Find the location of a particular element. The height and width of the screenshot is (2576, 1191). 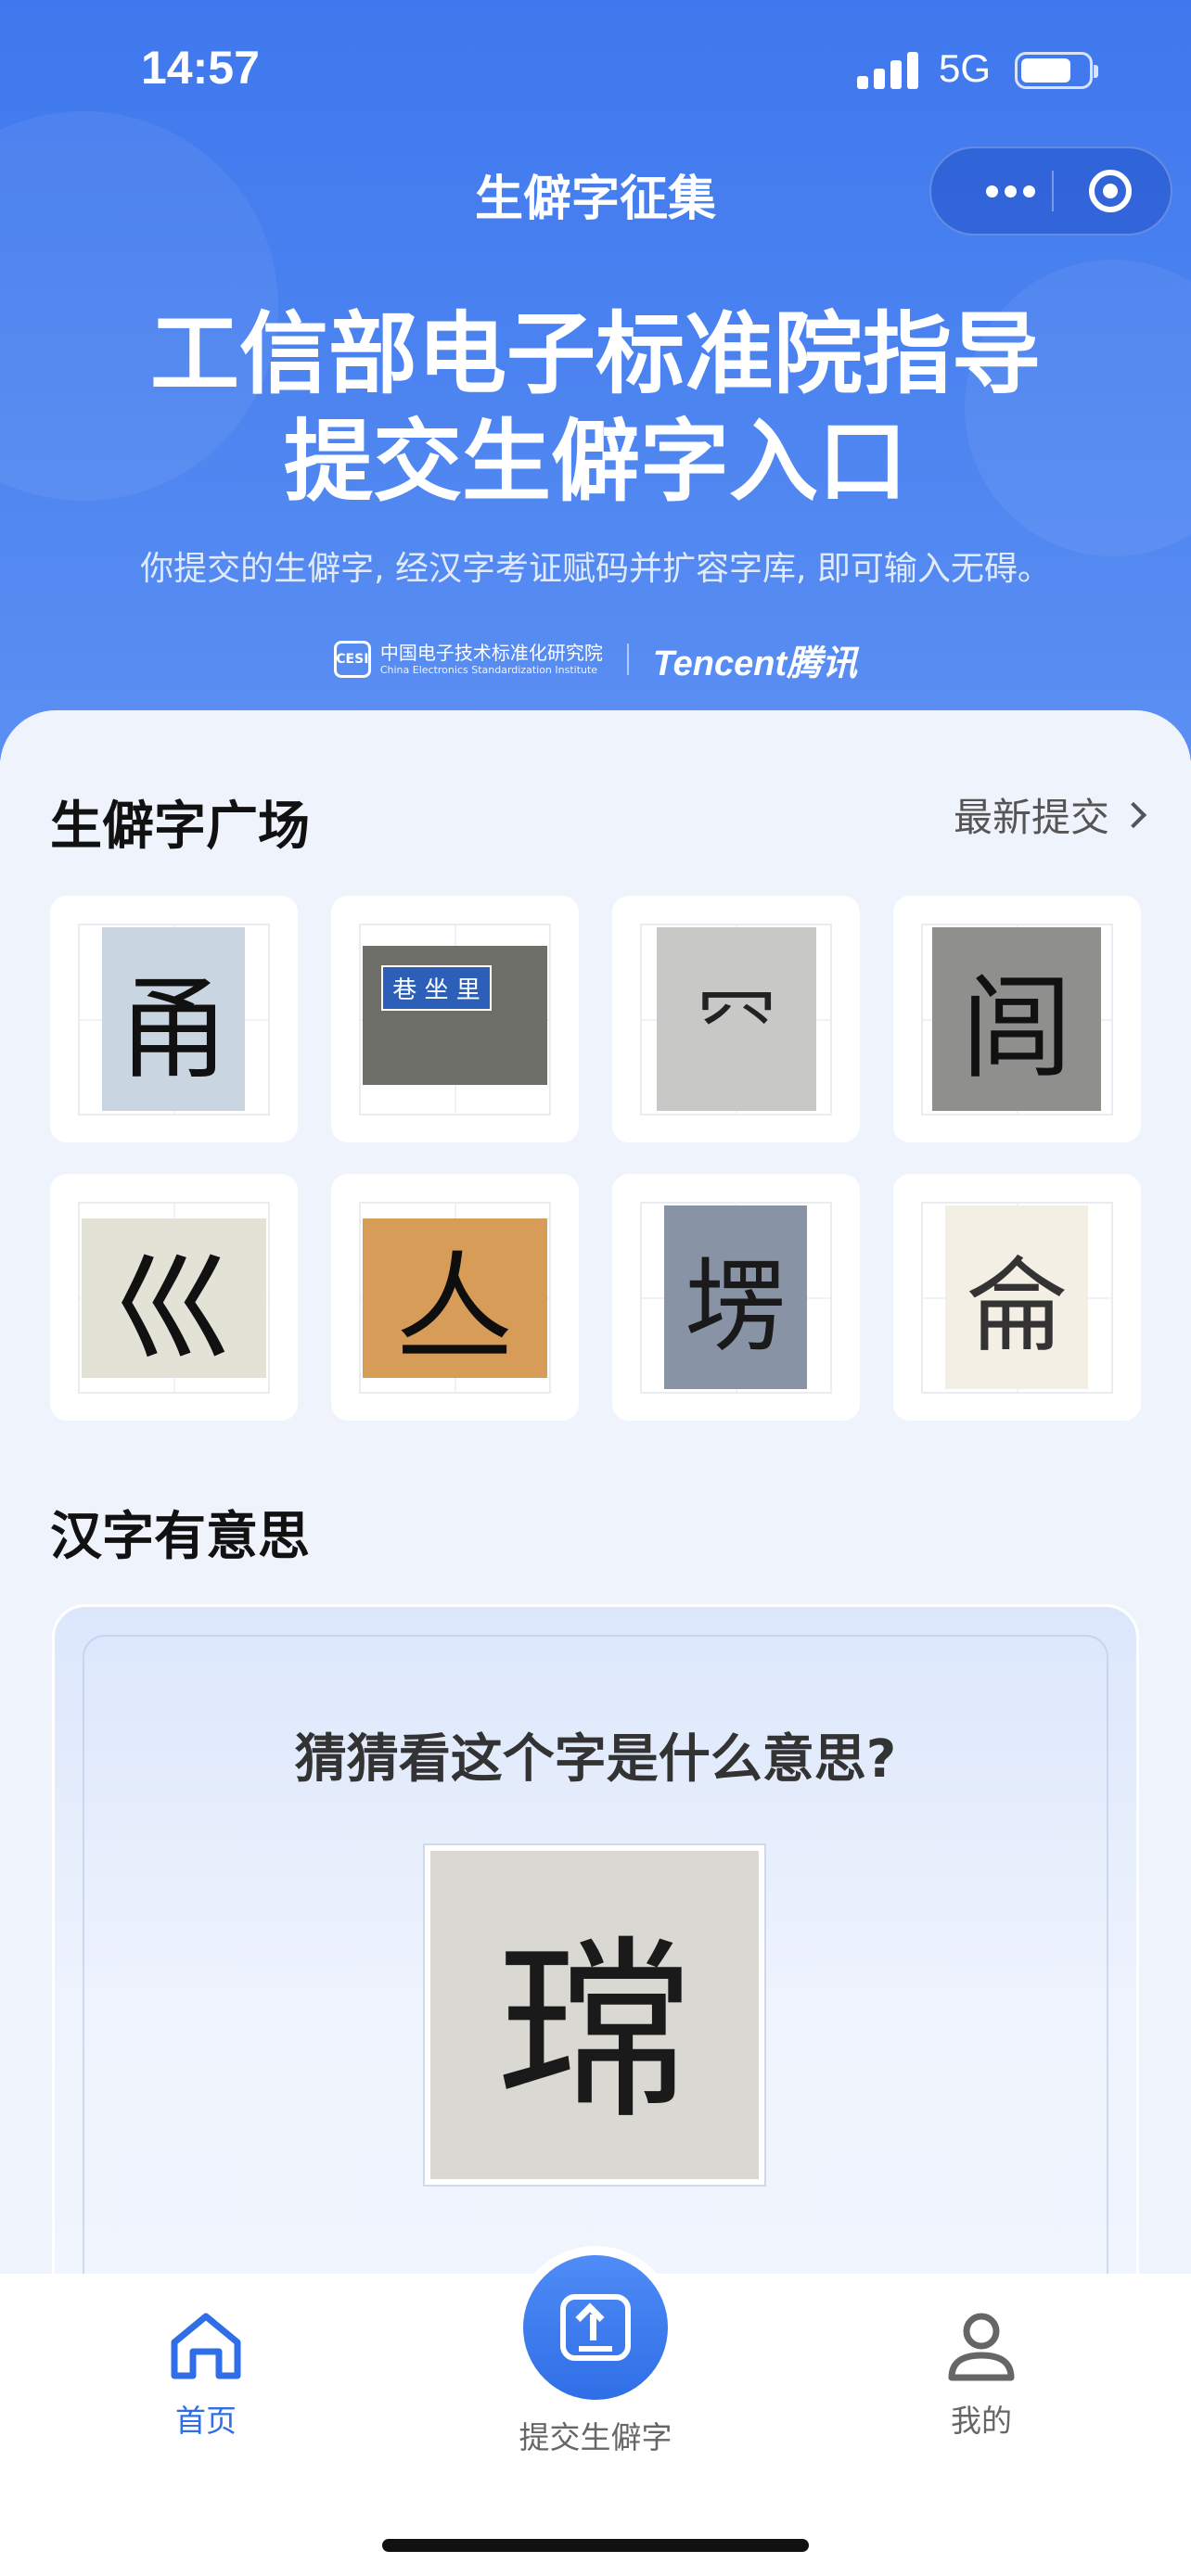

latest-submissions-link: 最新提交 is located at coordinates (1050, 814).